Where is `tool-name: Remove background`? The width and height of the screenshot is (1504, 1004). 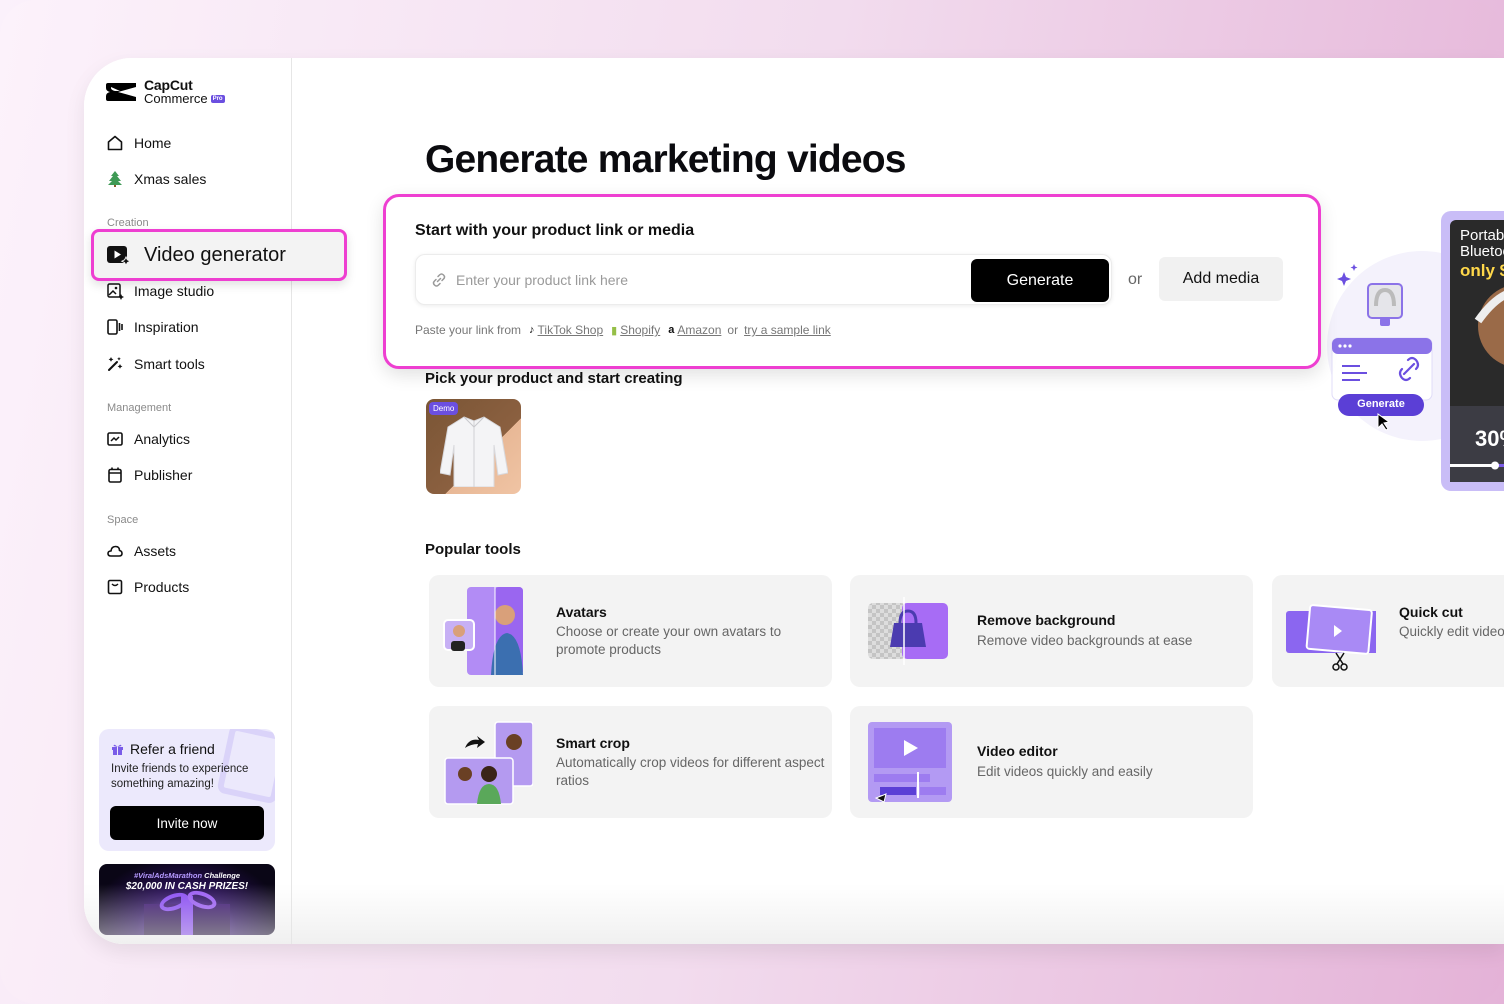 tool-name: Remove background is located at coordinates (1046, 620).